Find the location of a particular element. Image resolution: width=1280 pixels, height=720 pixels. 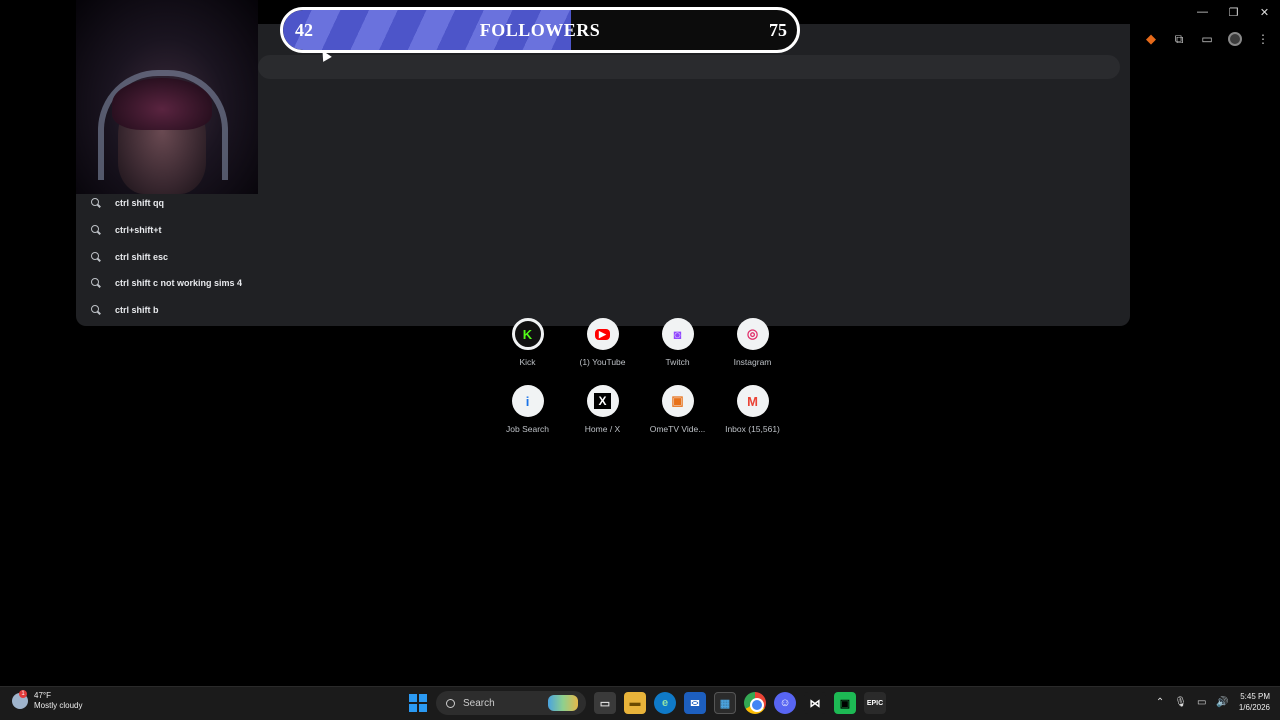

shortcut-label: Instagram is located at coordinates (752, 362).